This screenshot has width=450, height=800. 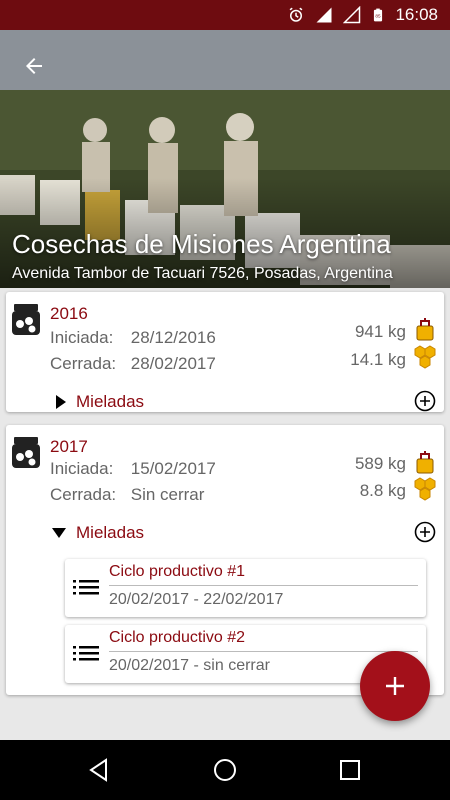 What do you see at coordinates (173, 337) in the screenshot?
I see `started-date: 28/12/2016` at bounding box center [173, 337].